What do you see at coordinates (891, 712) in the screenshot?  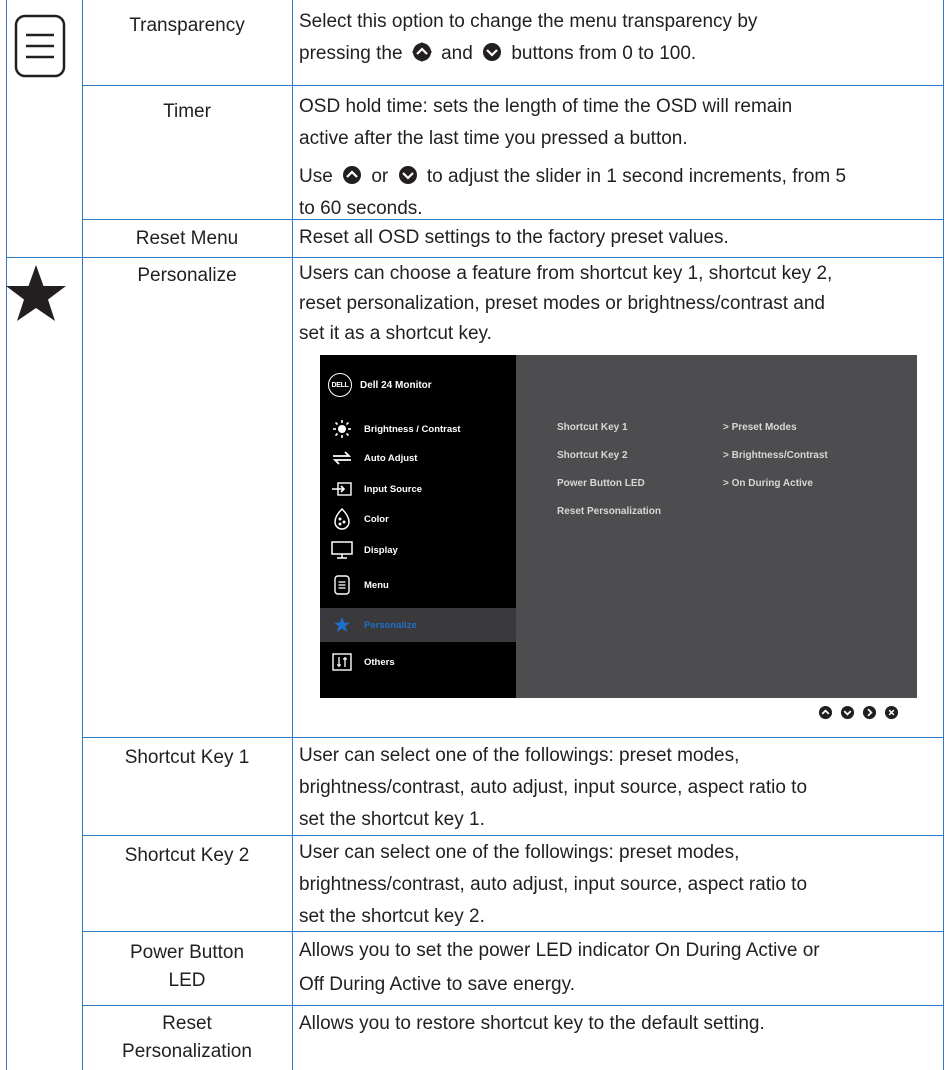 I see `close-button-icon` at bounding box center [891, 712].